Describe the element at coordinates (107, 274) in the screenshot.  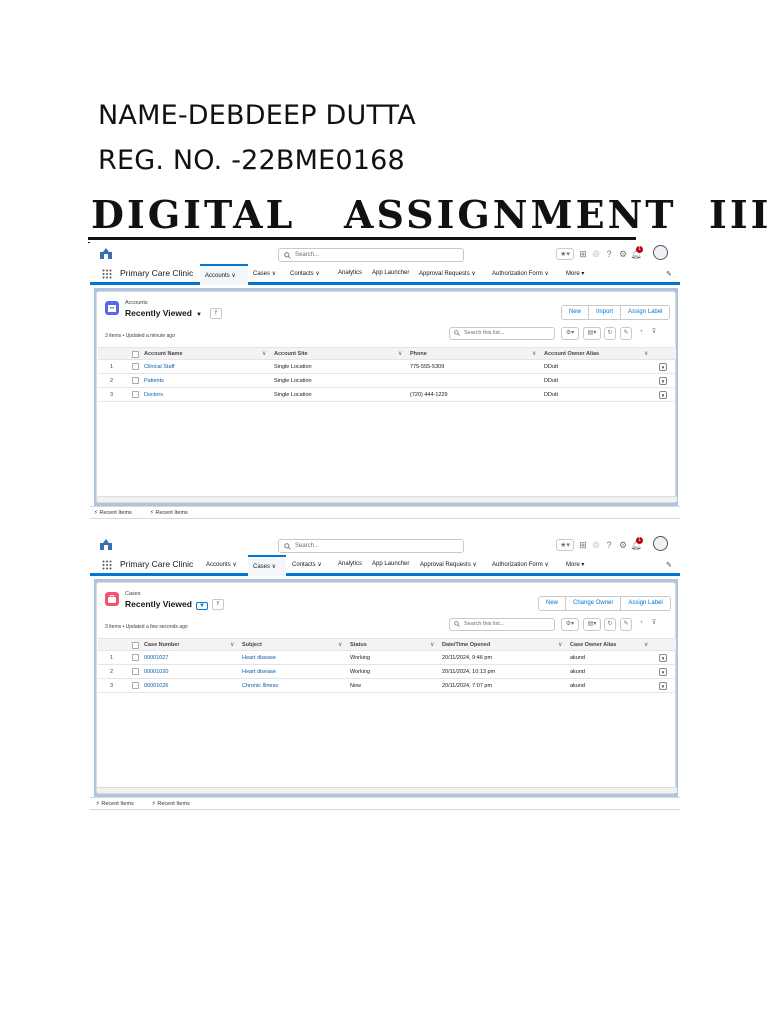
I see `app-launcher-waffle-icon` at that location.